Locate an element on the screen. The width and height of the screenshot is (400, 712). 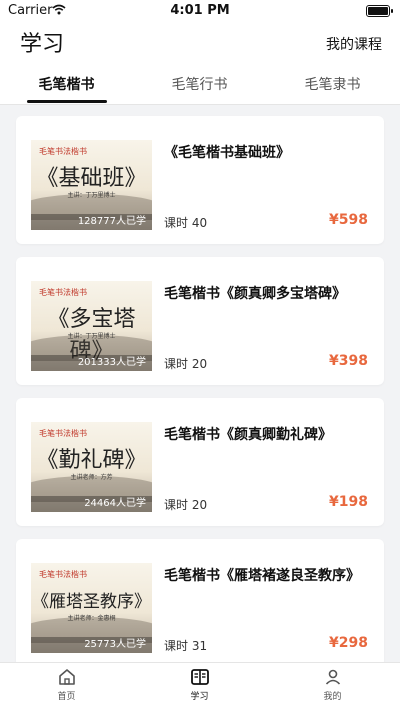
nav-study: 学习 is located at coordinates (199, 684).